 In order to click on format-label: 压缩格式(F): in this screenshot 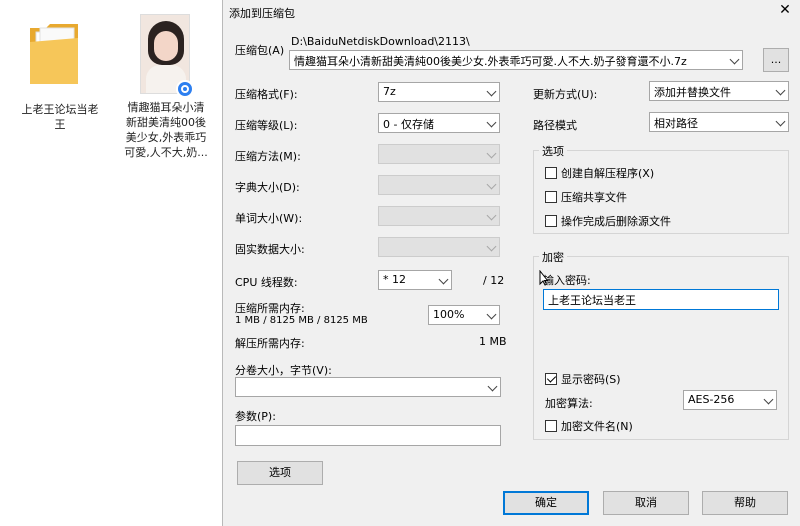, I will do `click(266, 94)`.